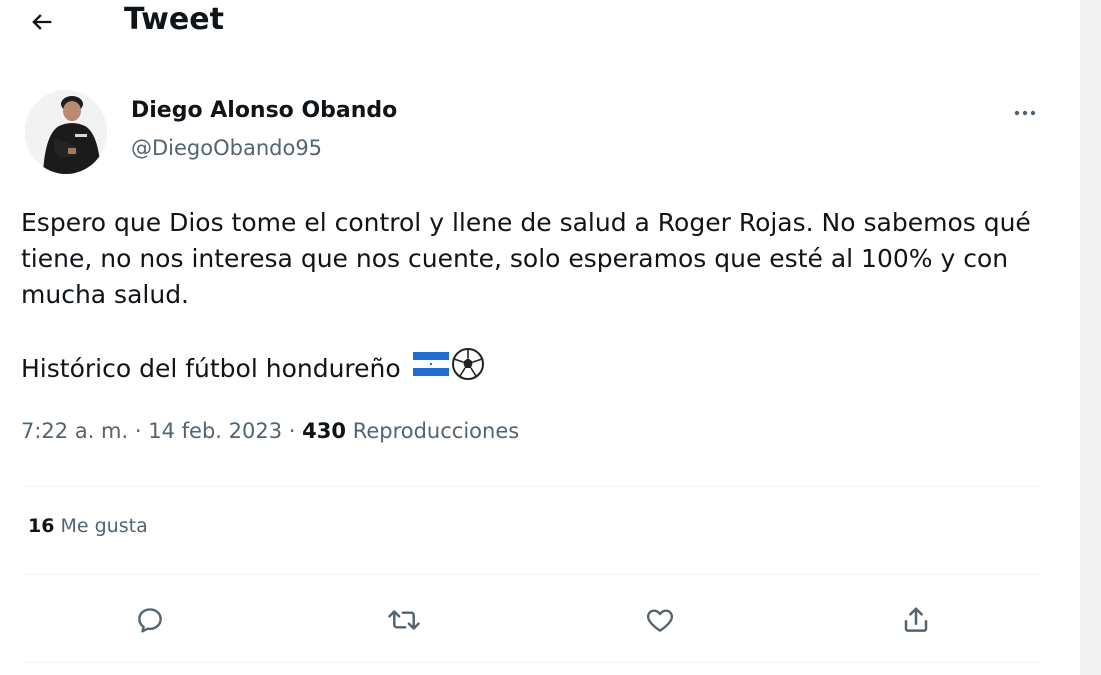  I want to click on reply-button, so click(150, 620).